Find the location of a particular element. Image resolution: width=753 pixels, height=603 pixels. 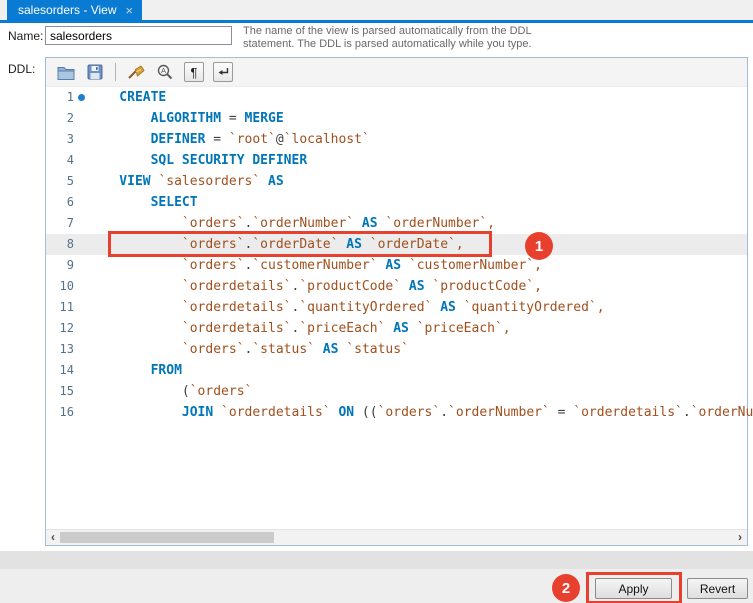

tab-title: salesorders - View is located at coordinates (67, 10).